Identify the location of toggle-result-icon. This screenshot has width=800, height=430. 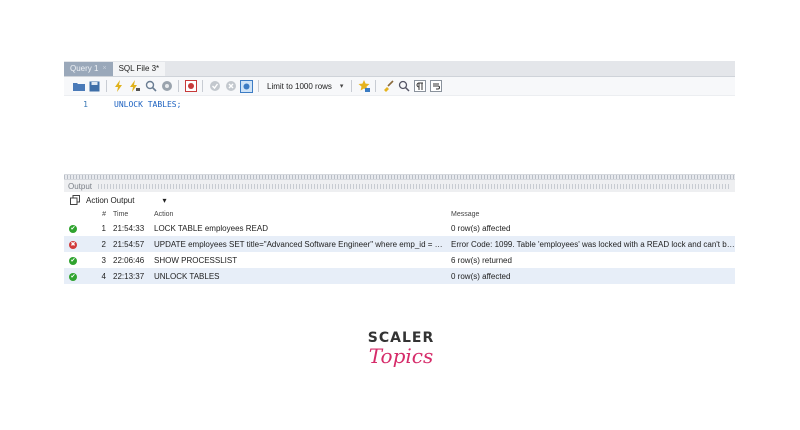
(190, 86).